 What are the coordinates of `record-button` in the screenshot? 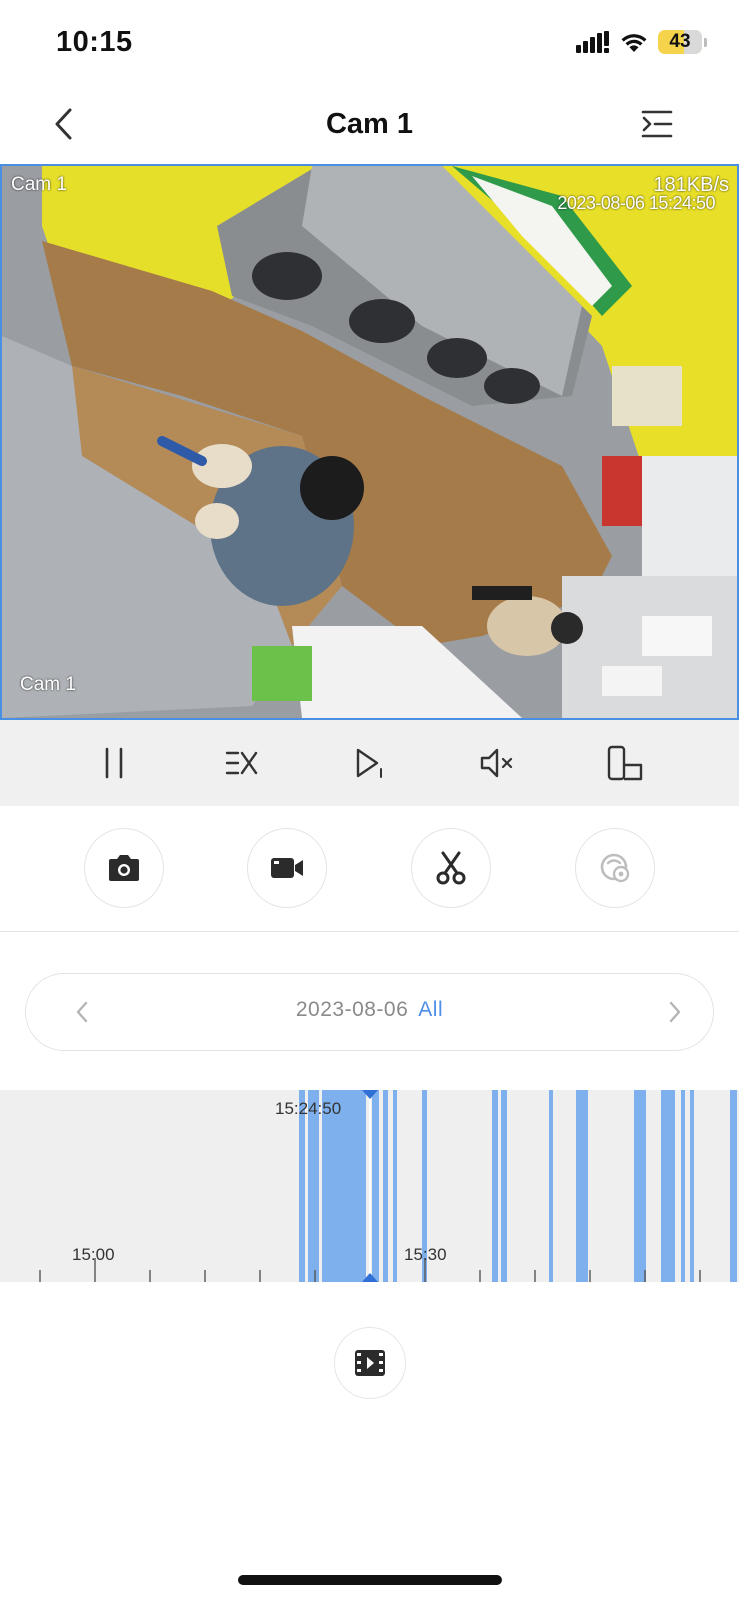 It's located at (287, 868).